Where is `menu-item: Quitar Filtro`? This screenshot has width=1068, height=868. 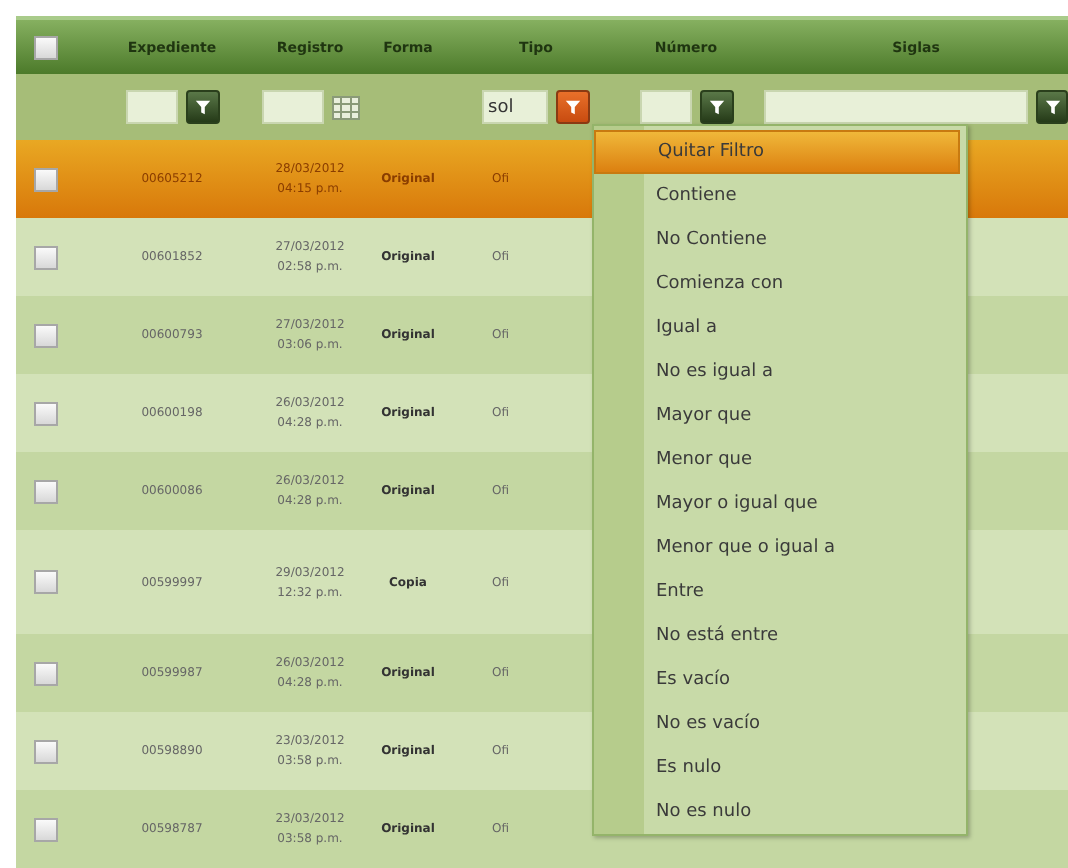 menu-item: Quitar Filtro is located at coordinates (777, 152).